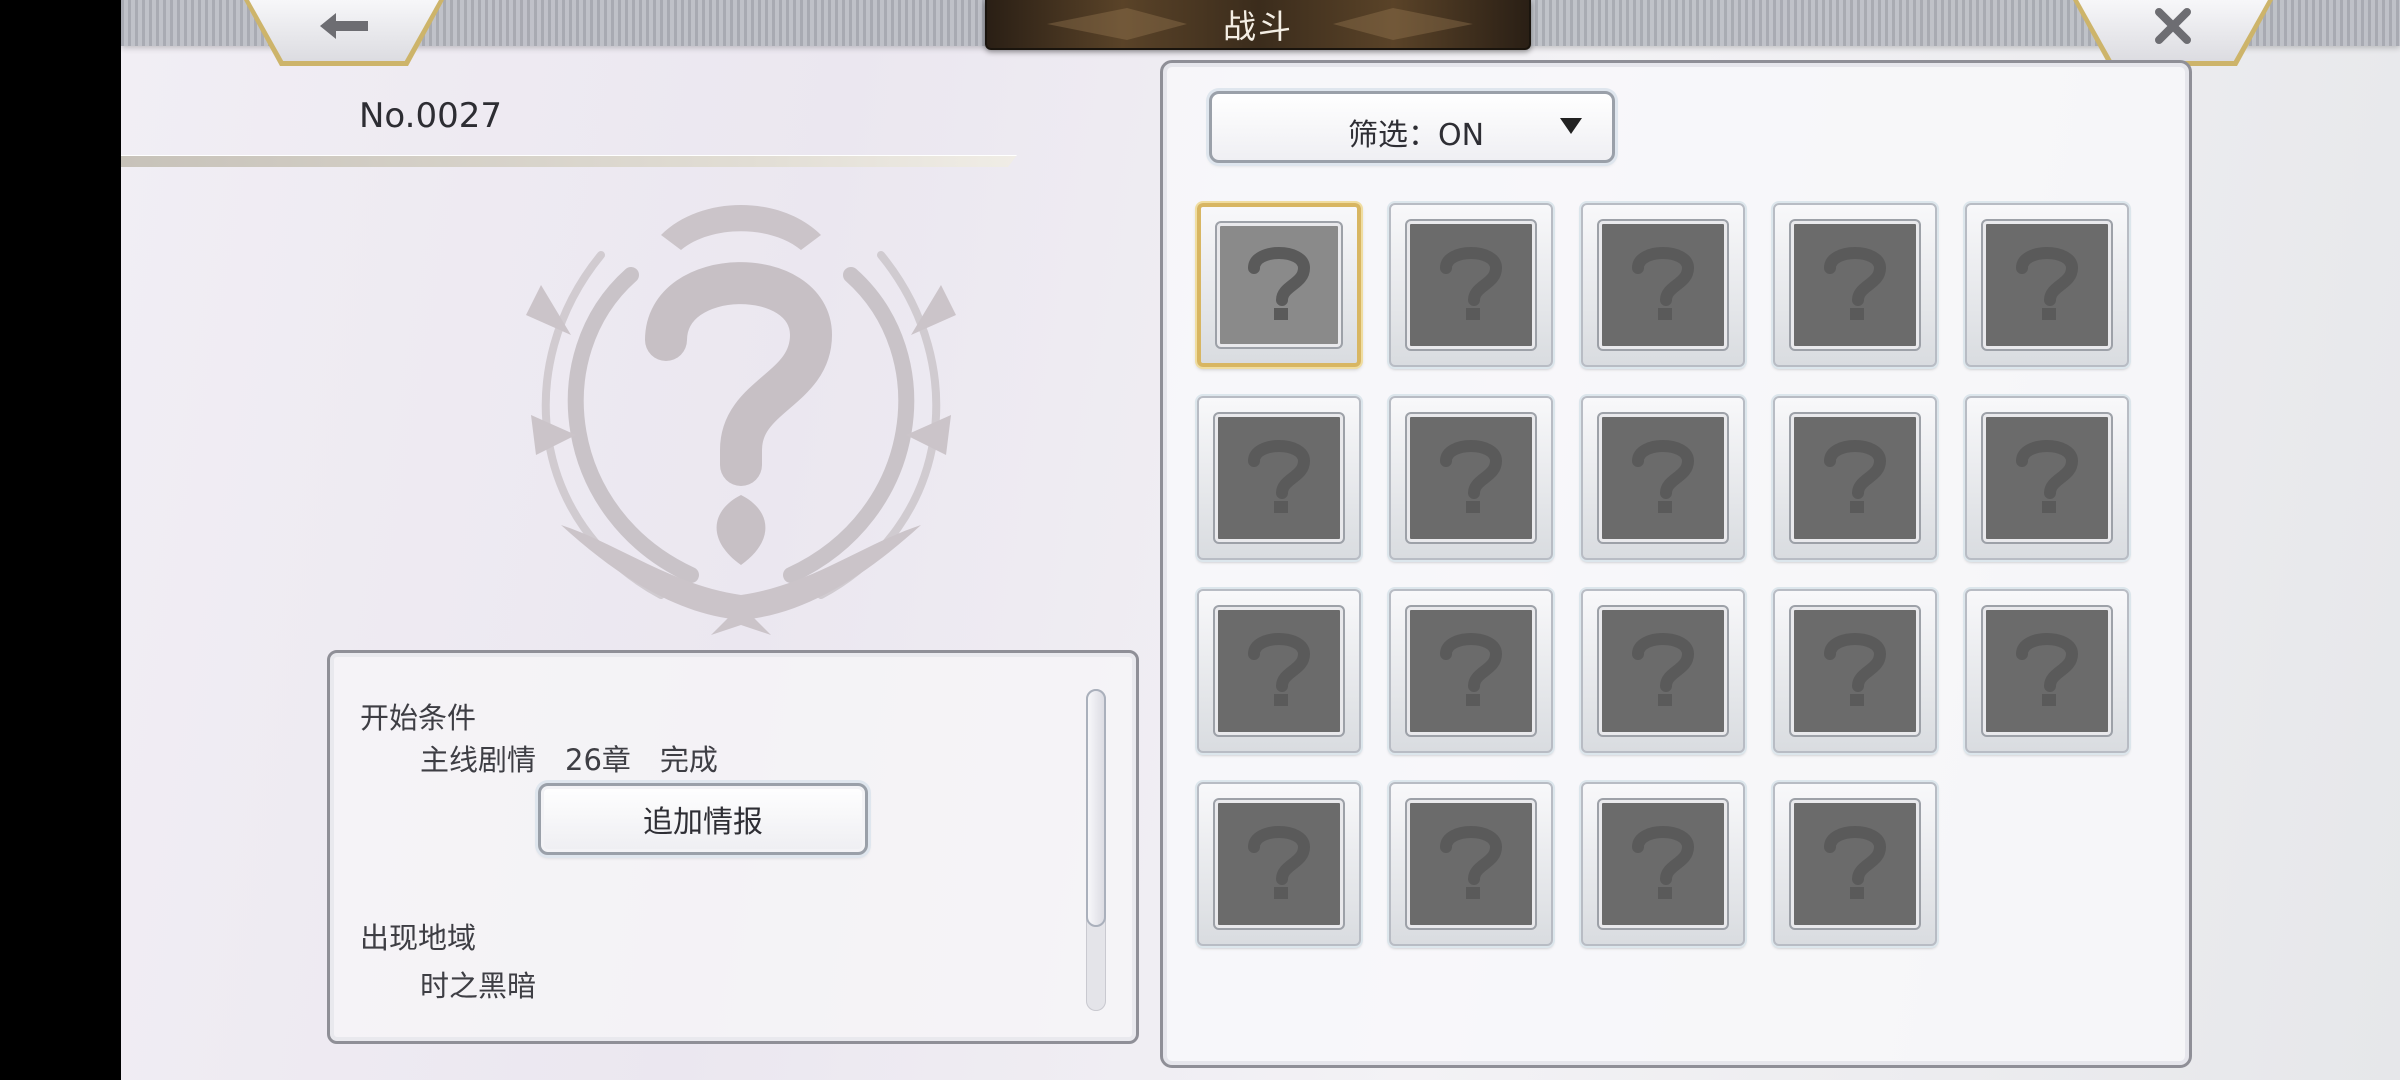  What do you see at coordinates (569, 760) in the screenshot?
I see `start-condition-value: 主线剧情 26章 完成` at bounding box center [569, 760].